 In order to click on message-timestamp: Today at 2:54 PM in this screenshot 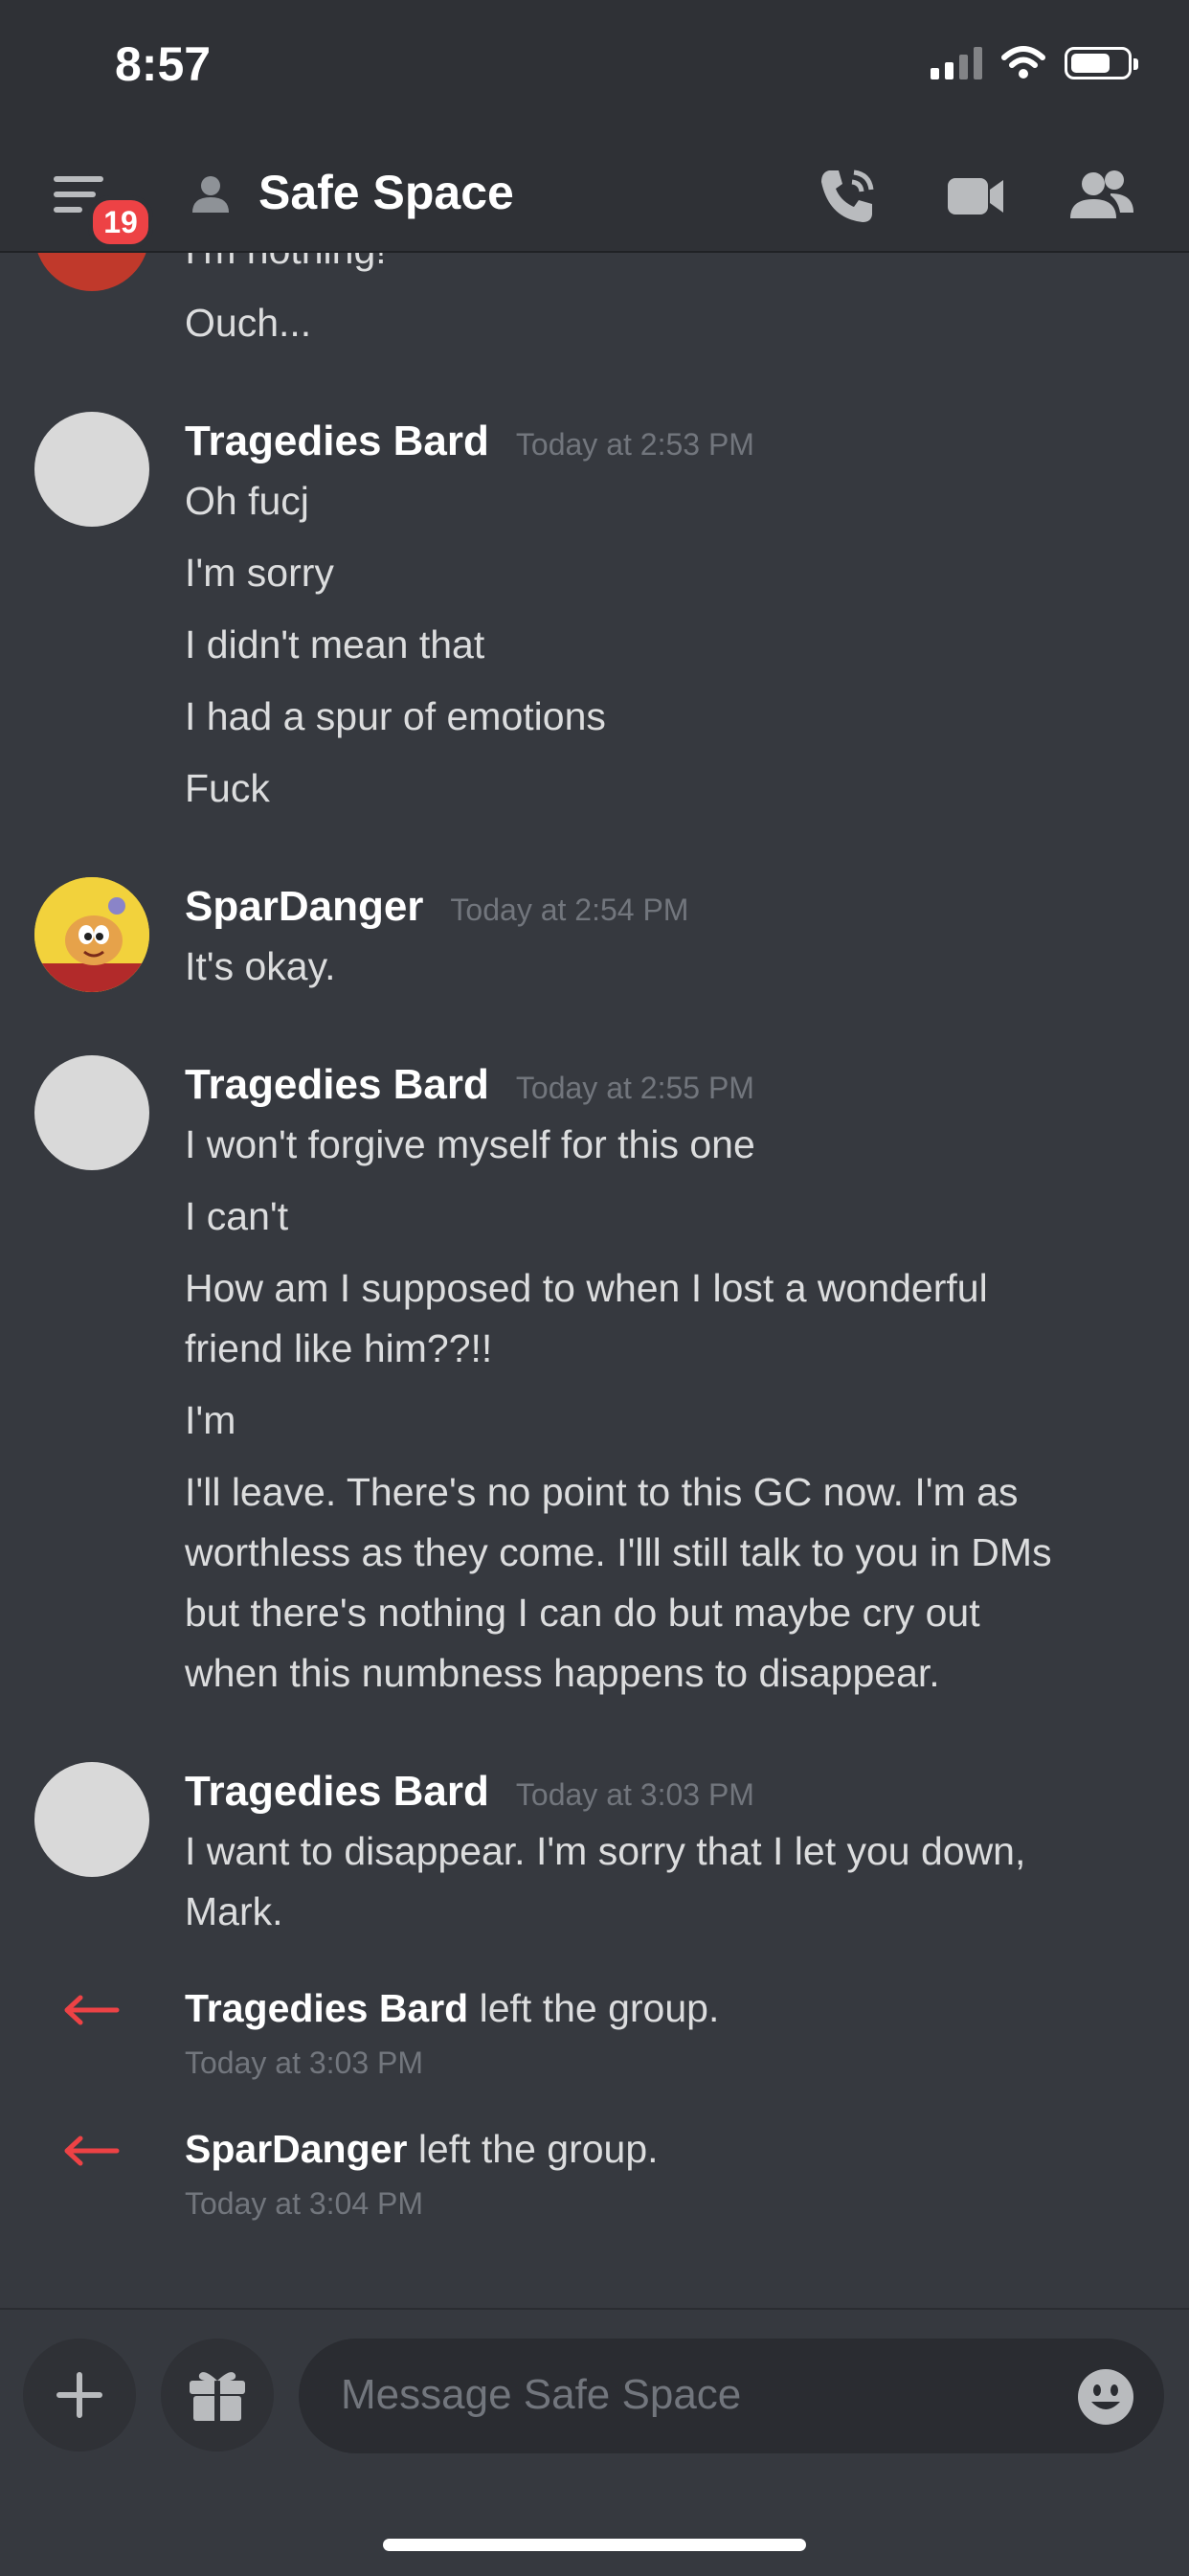, I will do `click(569, 910)`.